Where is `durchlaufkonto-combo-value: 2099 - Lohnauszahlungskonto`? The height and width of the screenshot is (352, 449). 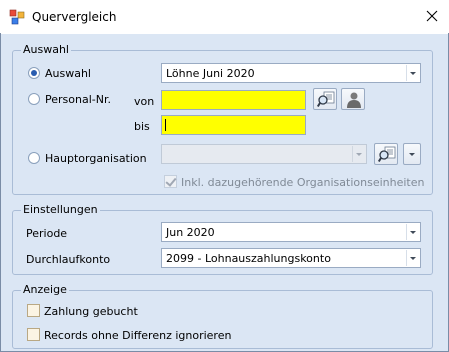 durchlaufkonto-combo-value: 2099 - Lohnauszahlungskonto is located at coordinates (248, 258).